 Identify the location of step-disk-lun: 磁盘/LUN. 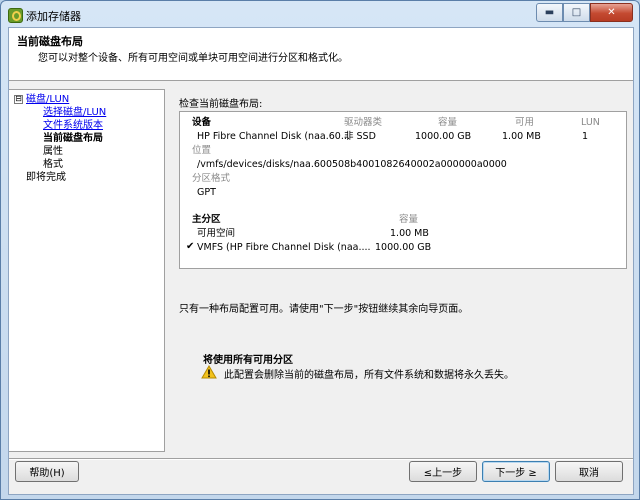
(47, 99).